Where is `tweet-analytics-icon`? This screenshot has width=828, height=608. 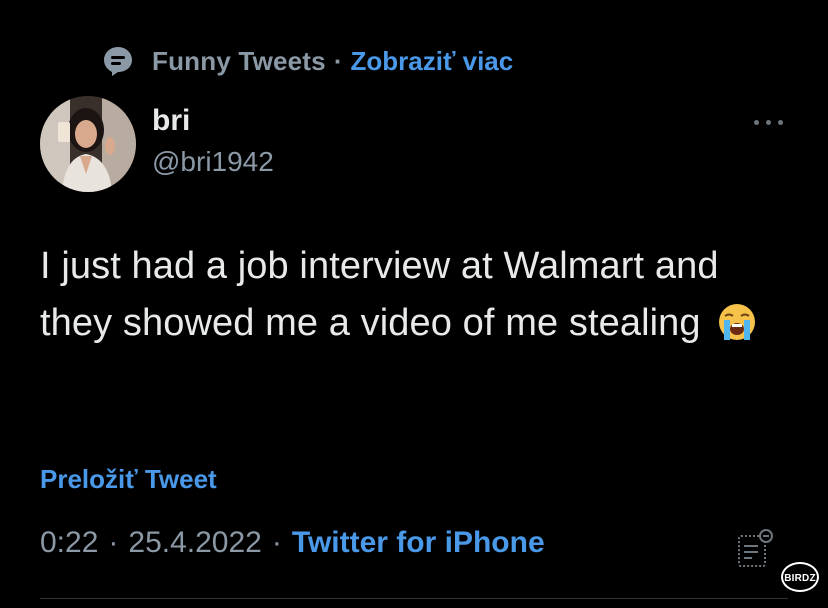 tweet-analytics-icon is located at coordinates (756, 548).